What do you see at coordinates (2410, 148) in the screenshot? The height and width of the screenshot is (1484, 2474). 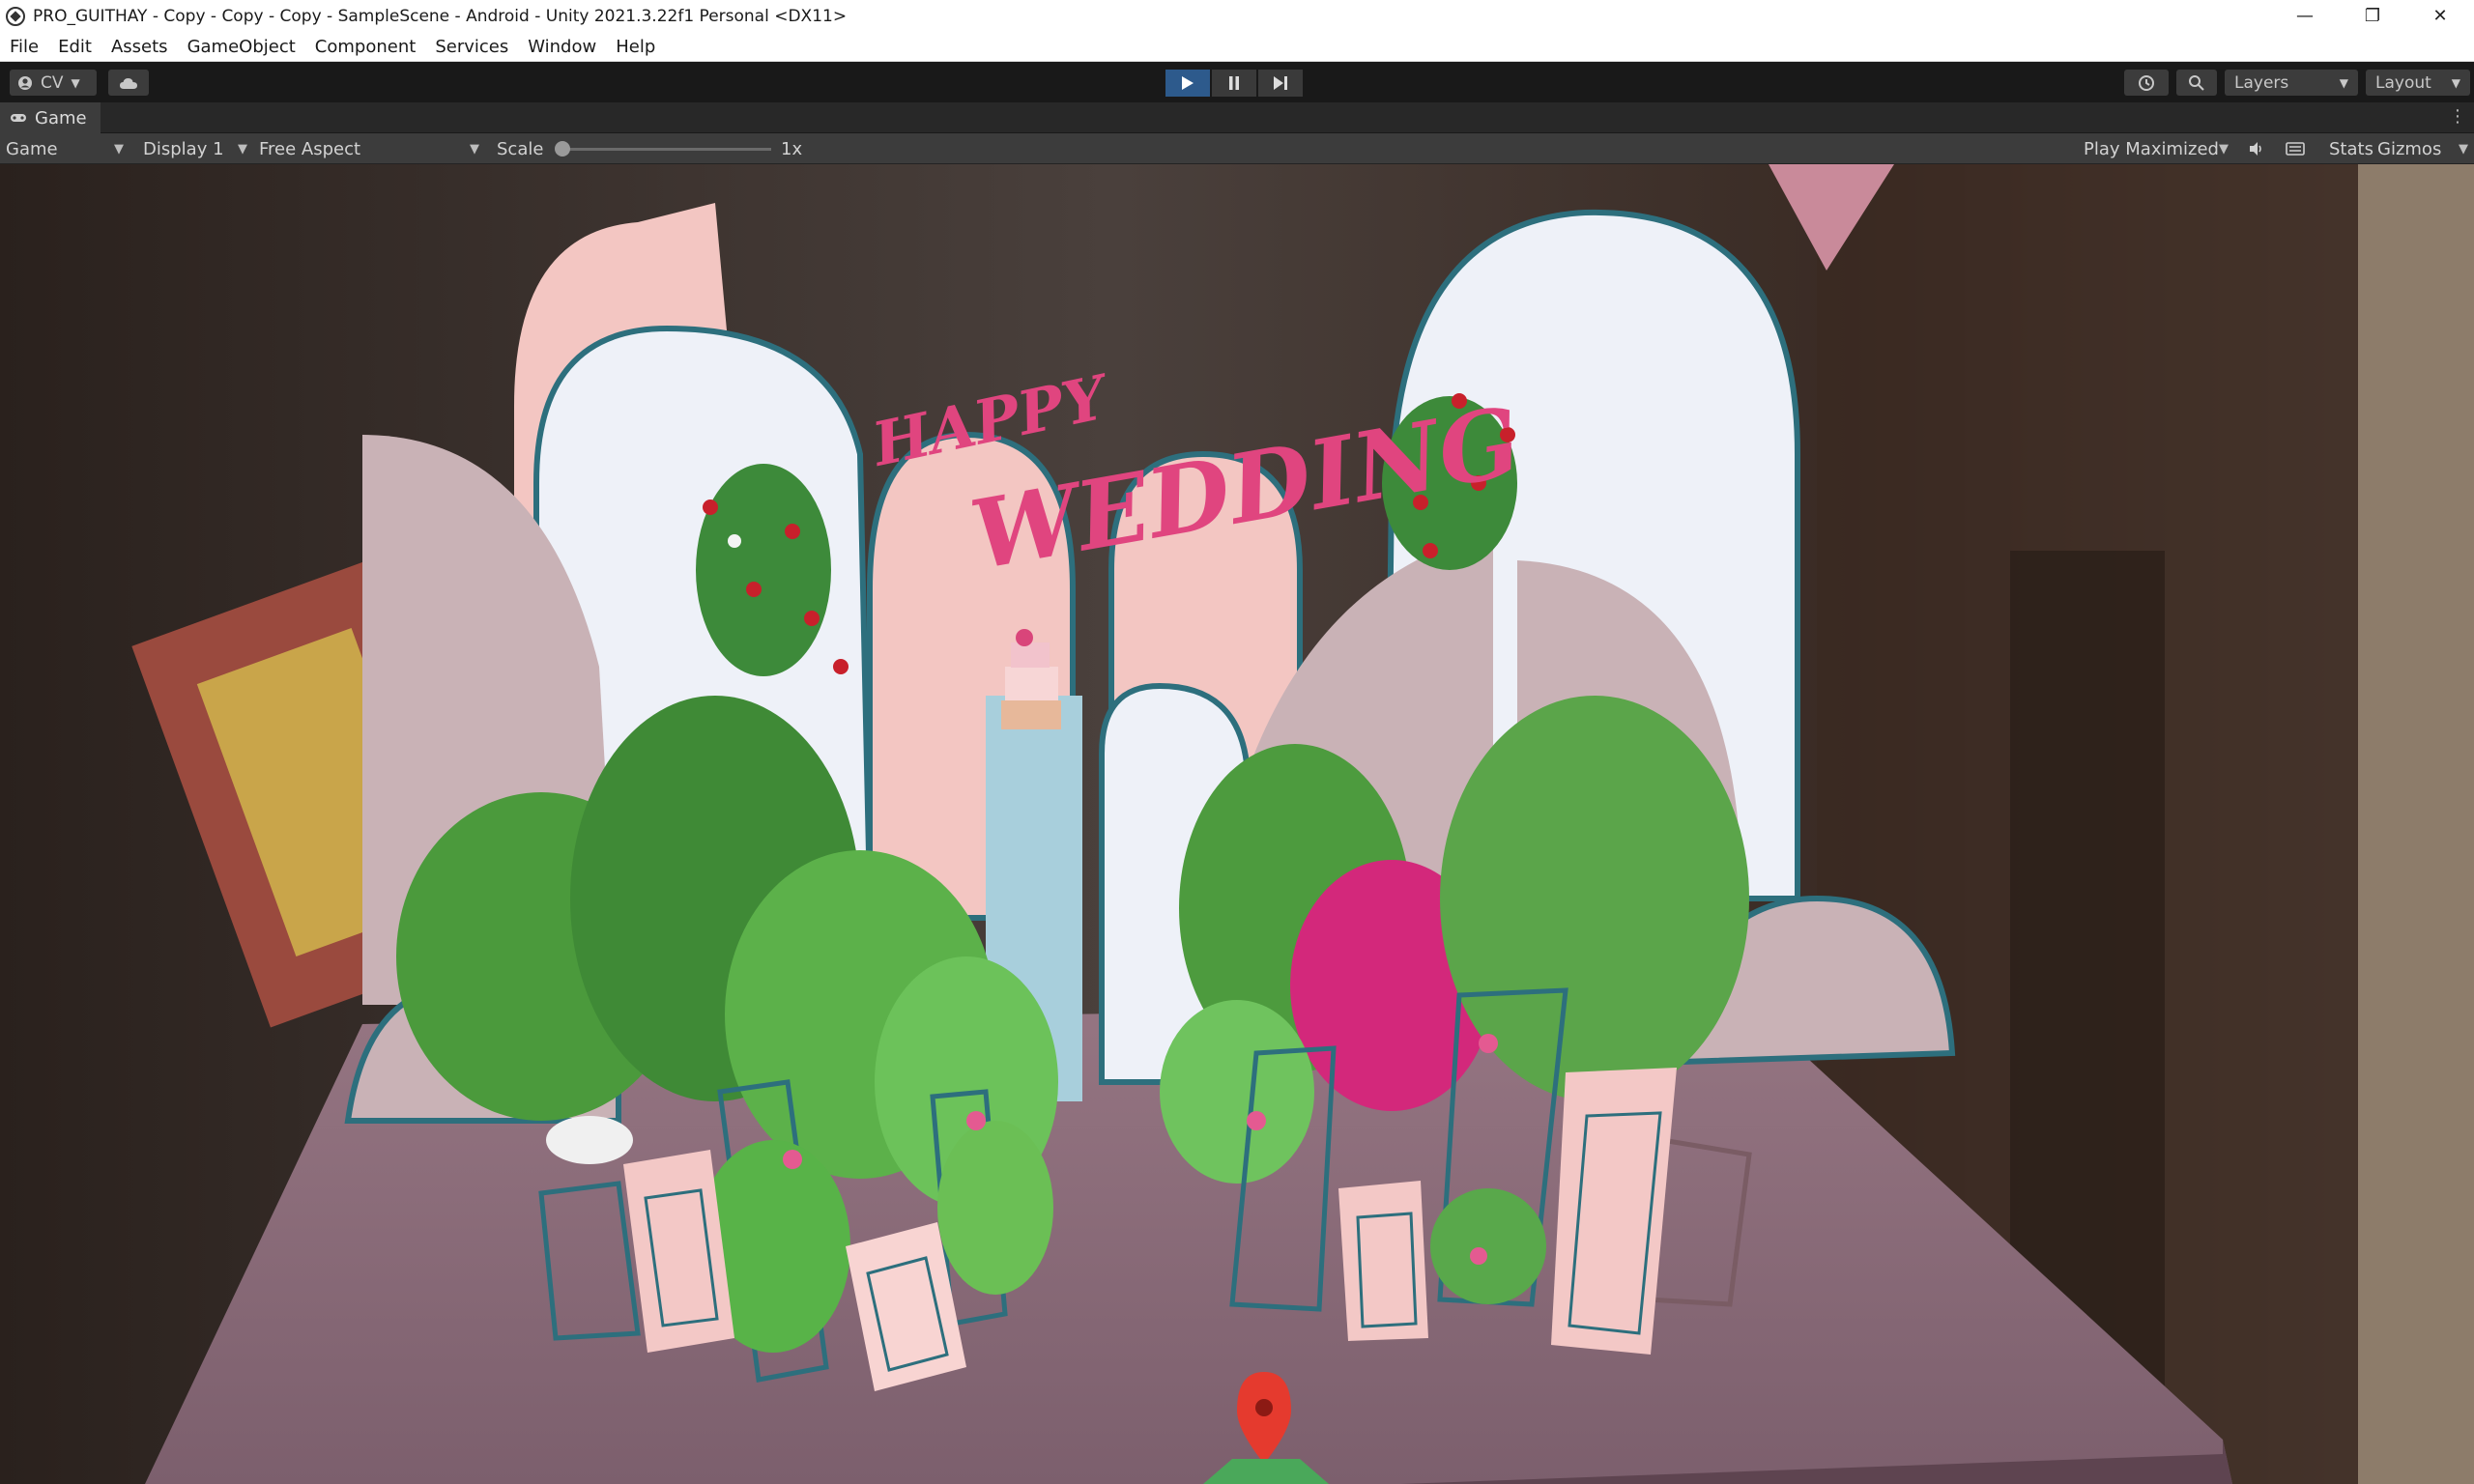 I see `gizmos-label: Gizmos` at bounding box center [2410, 148].